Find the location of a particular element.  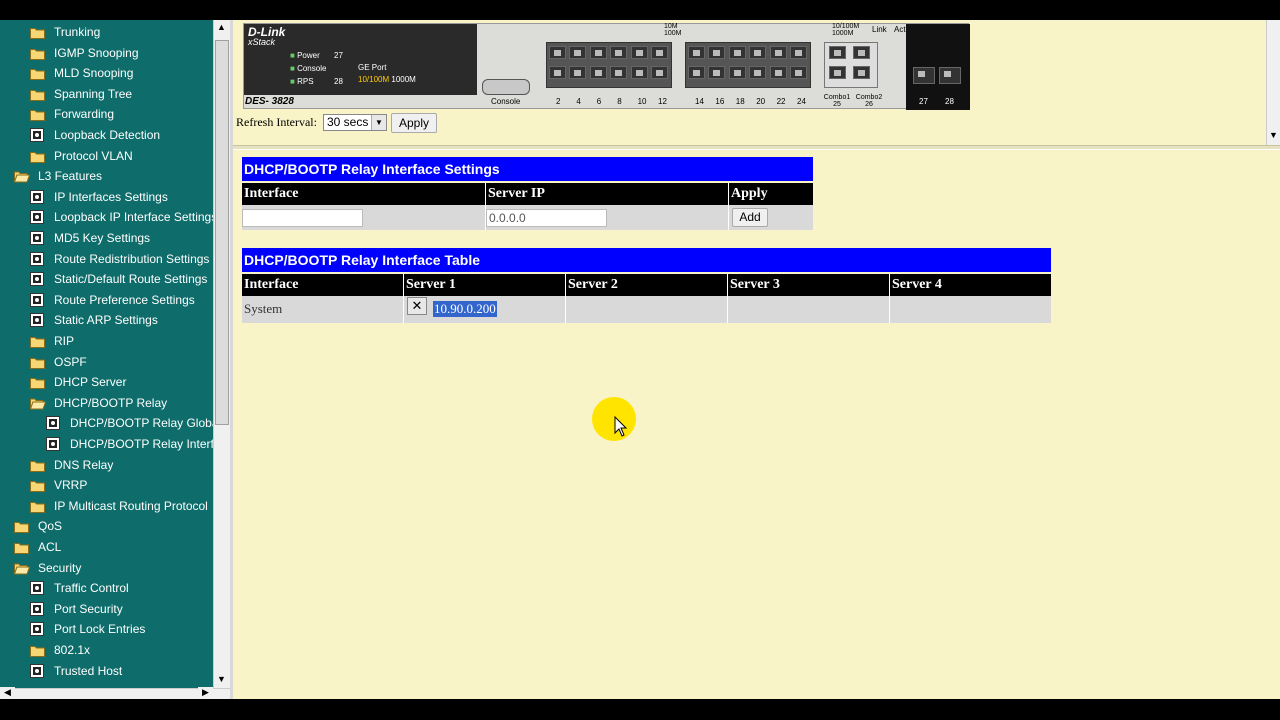

relay-header-server-2: Server 2 is located at coordinates (647, 285).